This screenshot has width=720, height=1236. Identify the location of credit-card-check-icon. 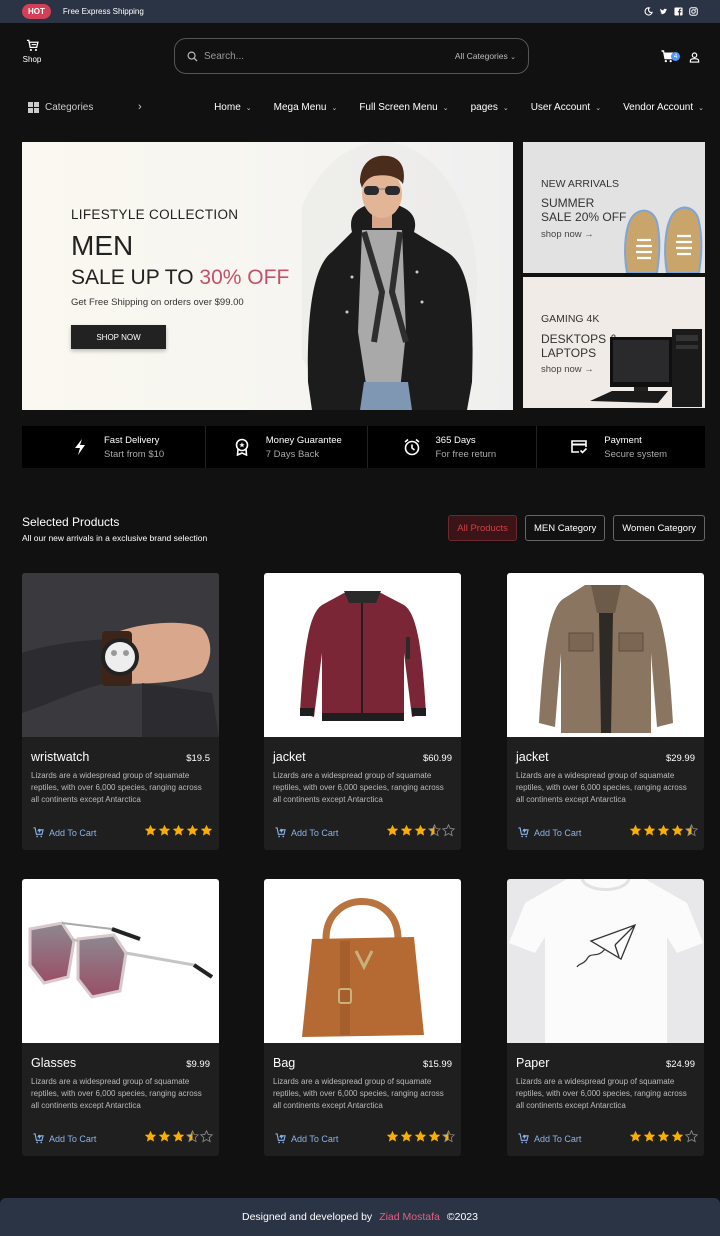
(579, 447).